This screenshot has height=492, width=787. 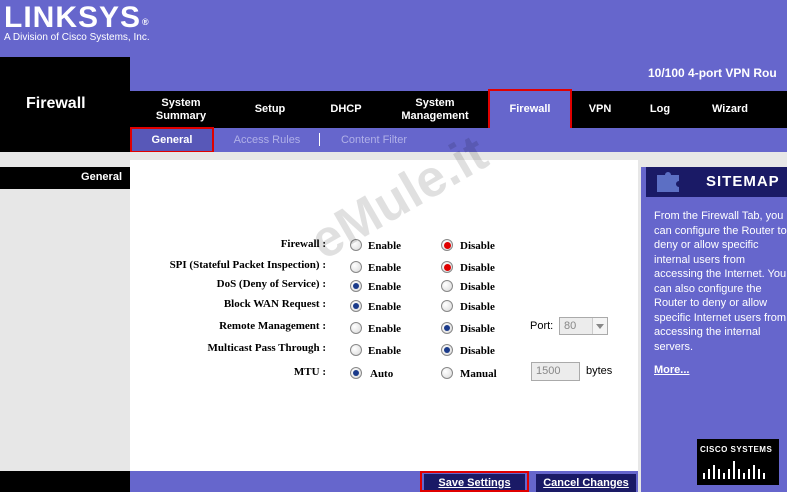 I want to click on subnav-separator, so click(x=319, y=139).